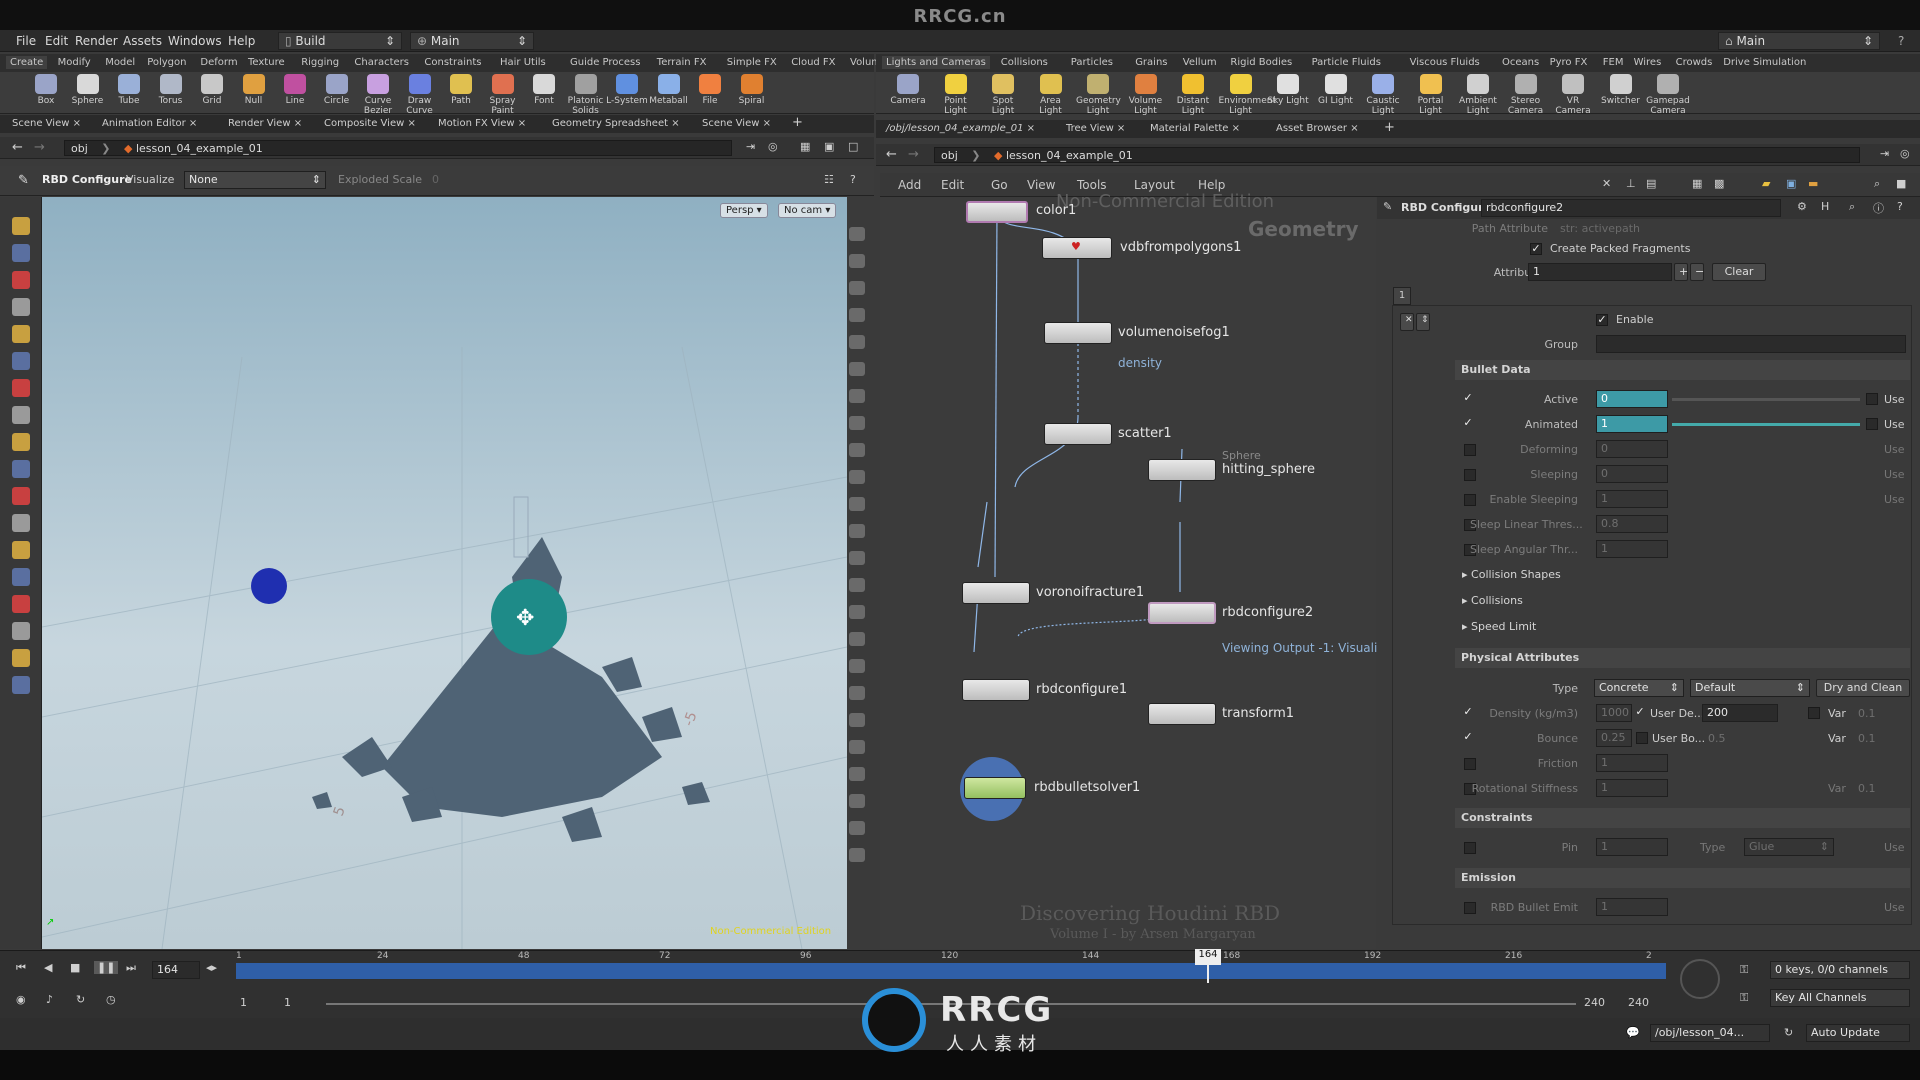 The image size is (1920, 1080). What do you see at coordinates (1872, 424) in the screenshot?
I see `animated-use-checkbox` at bounding box center [1872, 424].